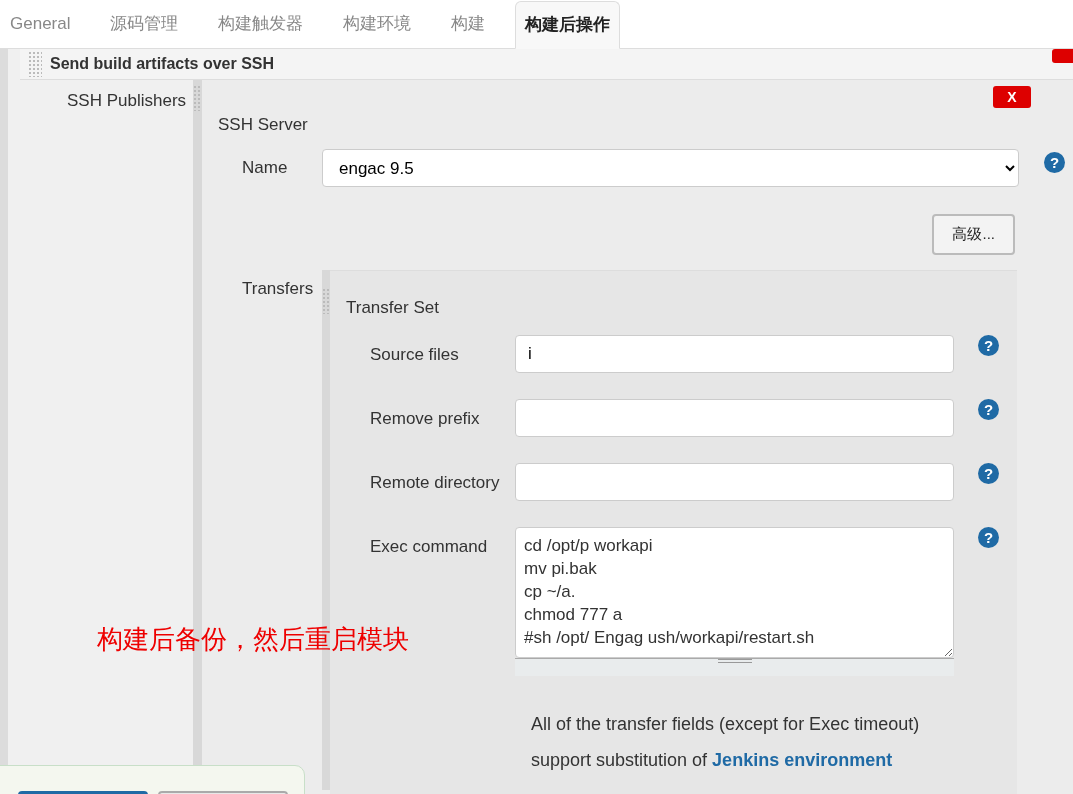  What do you see at coordinates (144, 24) in the screenshot?
I see `tab: 源码管理` at bounding box center [144, 24].